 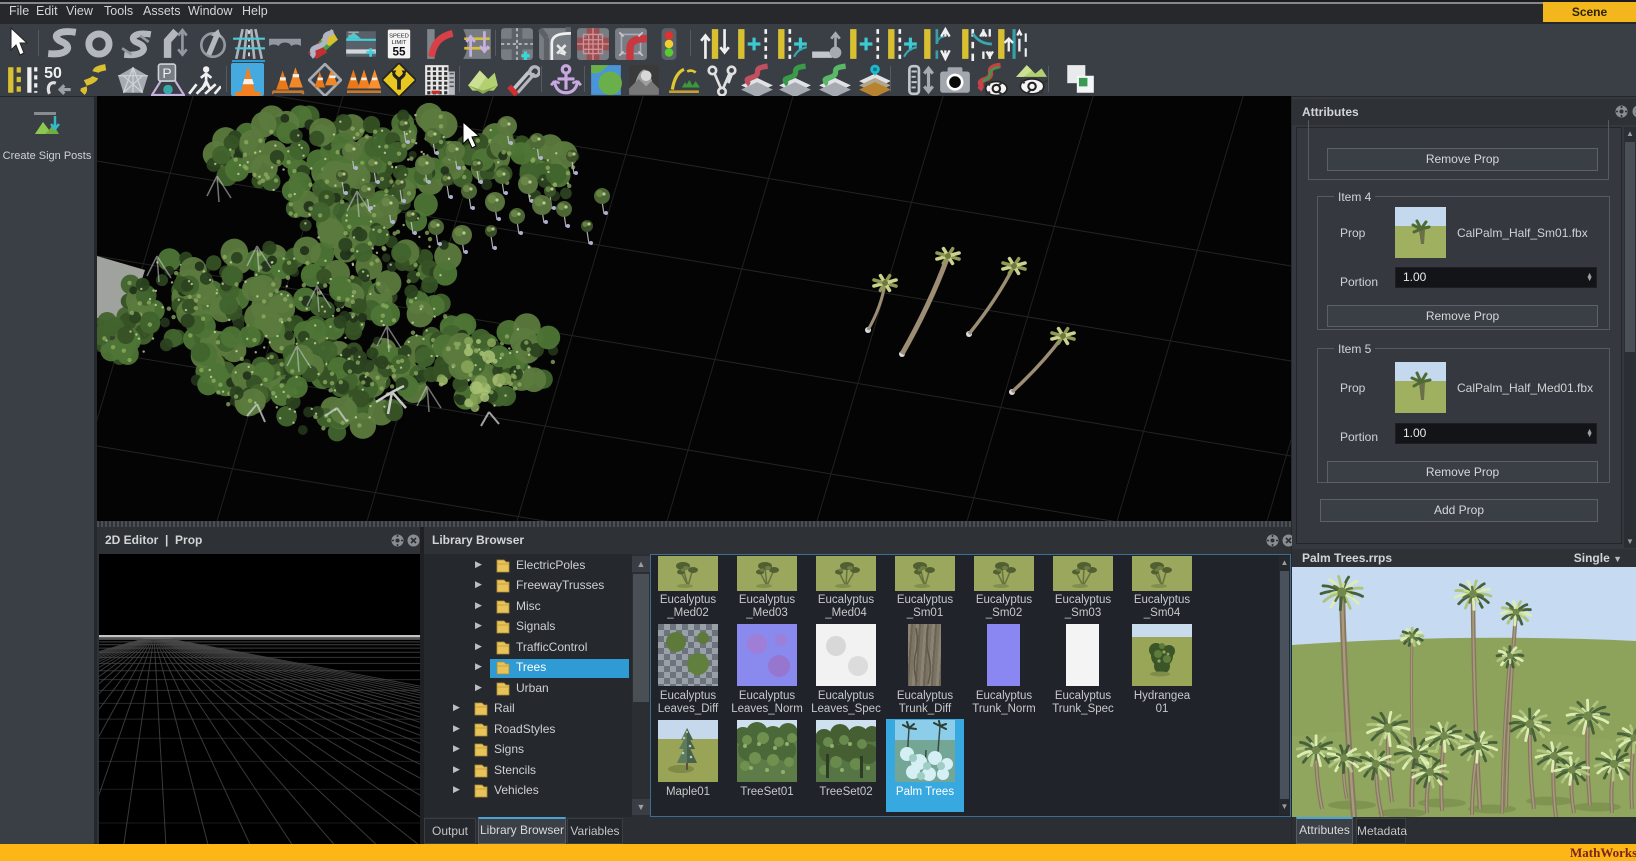 I want to click on svg-text: 55, so click(x=399, y=52).